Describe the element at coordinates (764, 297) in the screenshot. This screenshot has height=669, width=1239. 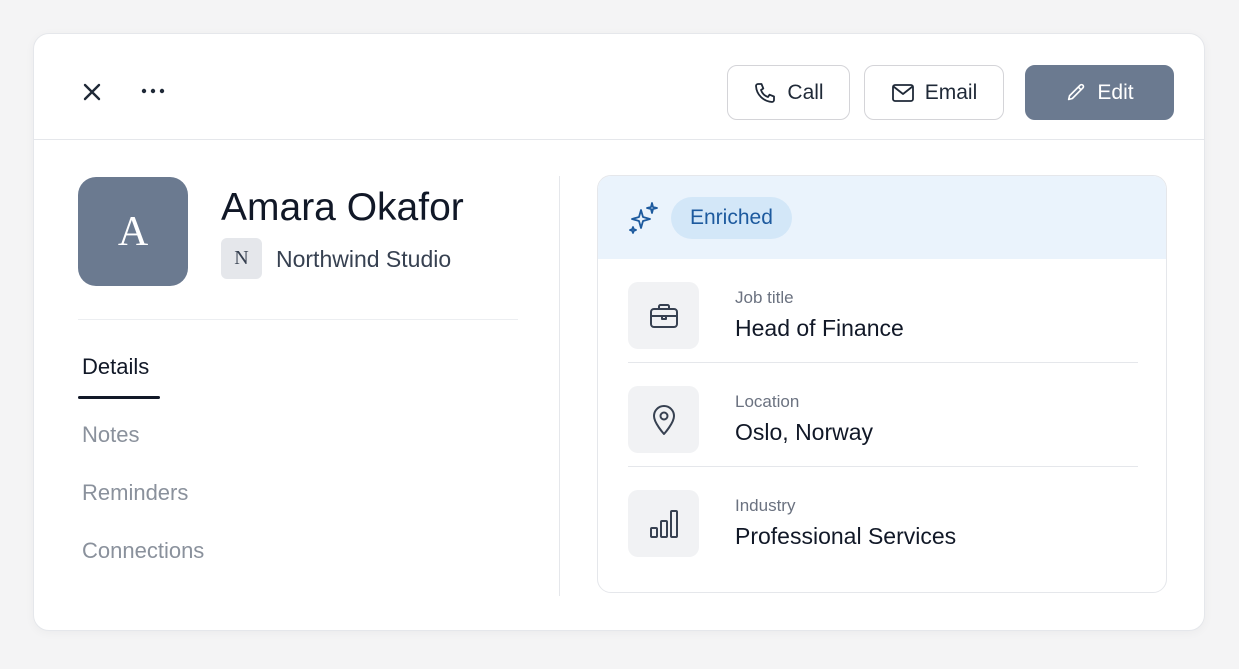
I see `field-label: Job title` at that location.